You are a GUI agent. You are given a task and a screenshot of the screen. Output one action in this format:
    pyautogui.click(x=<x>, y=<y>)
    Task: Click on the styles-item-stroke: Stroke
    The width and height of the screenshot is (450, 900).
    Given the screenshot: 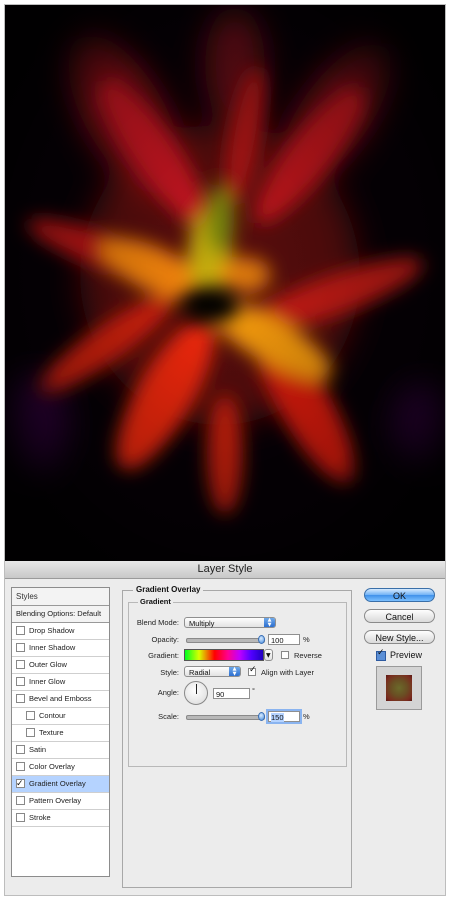 What is the action you would take?
    pyautogui.click(x=60, y=818)
    